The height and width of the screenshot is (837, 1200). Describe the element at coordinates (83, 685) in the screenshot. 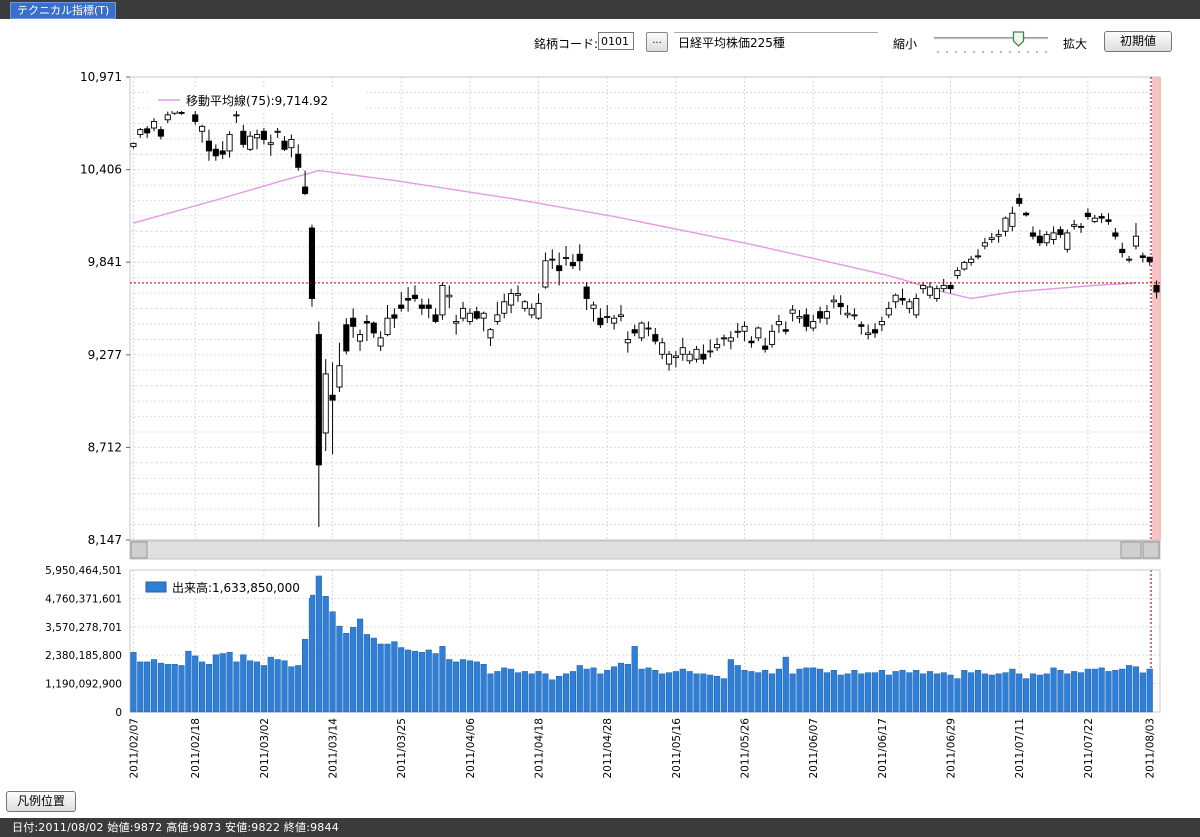

I see `volume-axis-label: 1,190,092,900` at that location.